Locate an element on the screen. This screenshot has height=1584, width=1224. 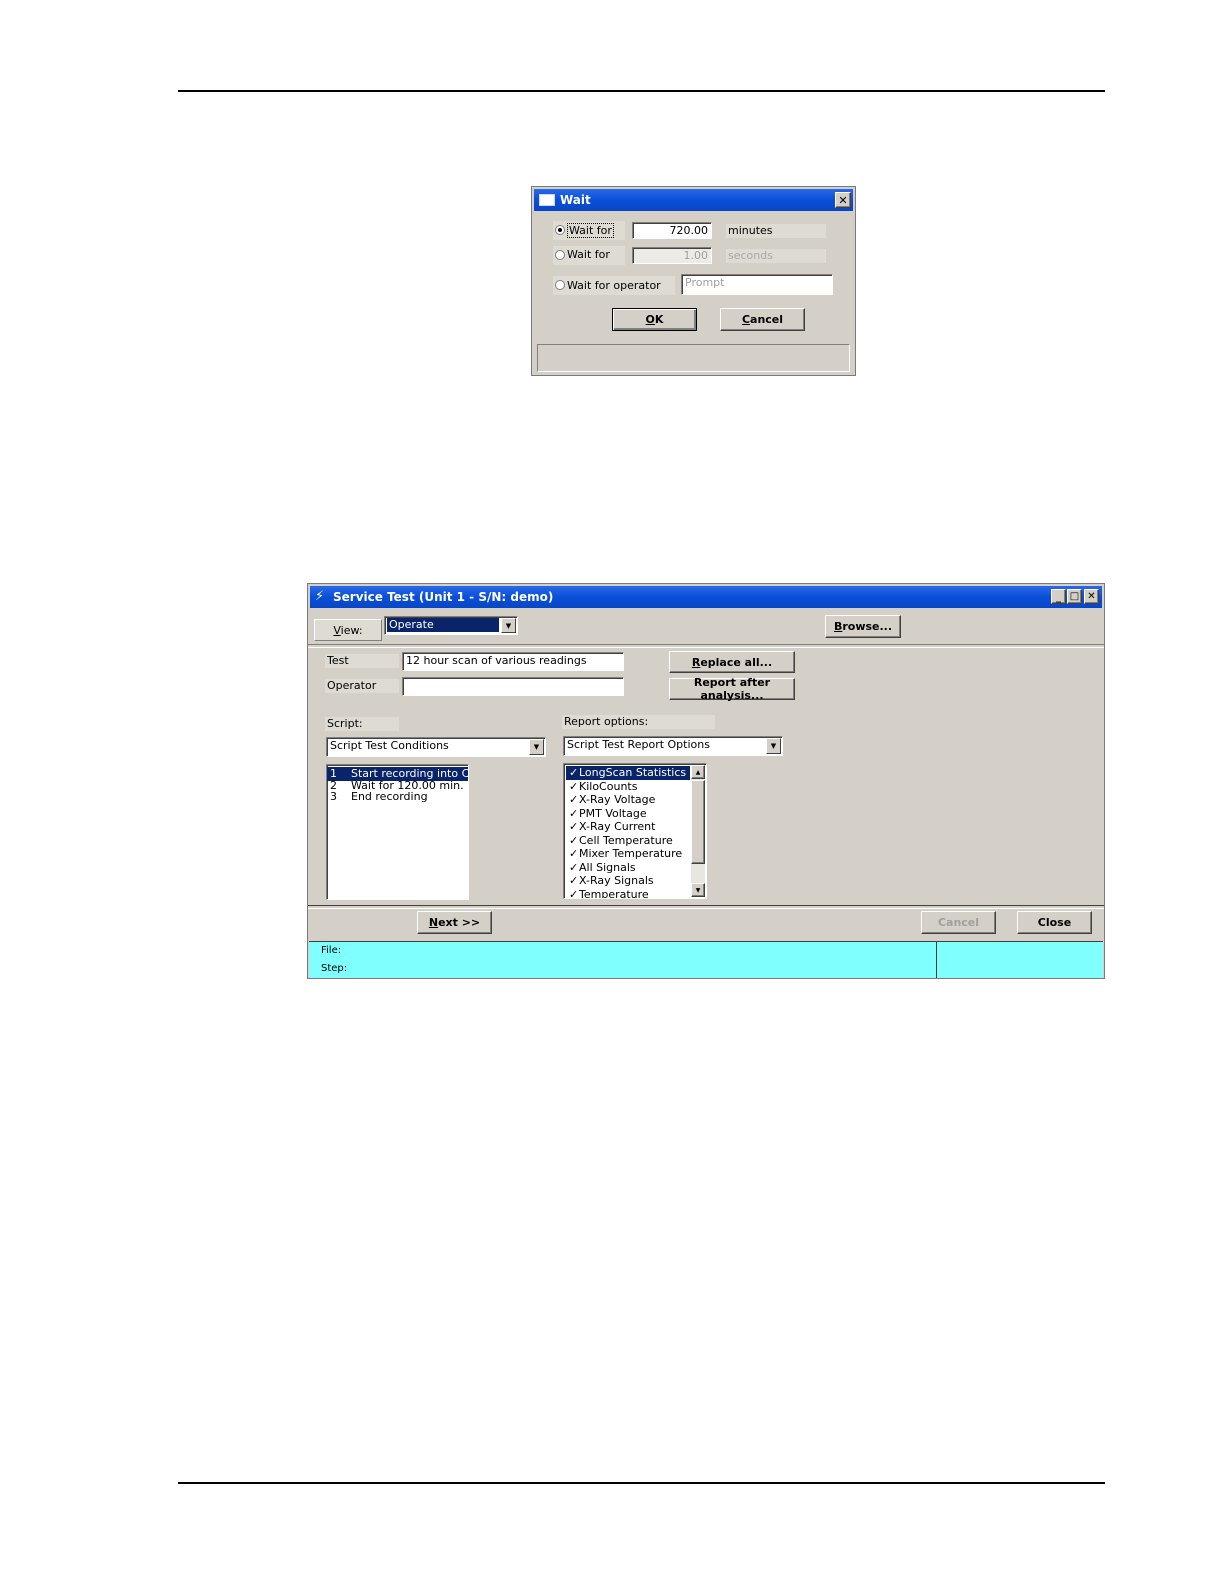
wait-minutes-input: 720.00 is located at coordinates (672, 230).